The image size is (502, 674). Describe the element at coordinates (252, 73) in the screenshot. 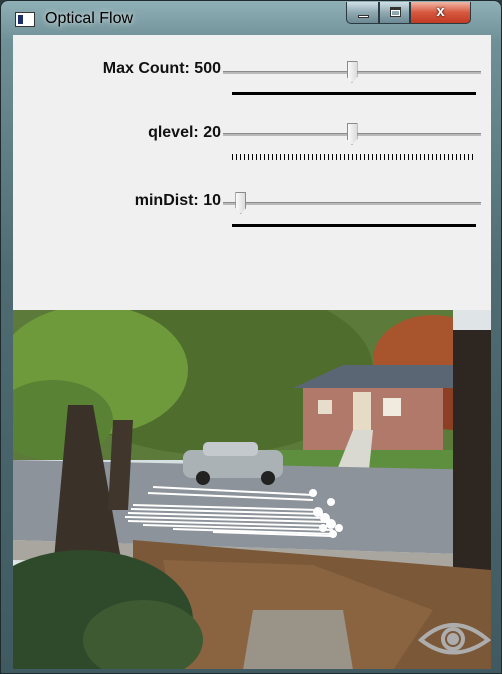

I see `trackbar-max-count: Max Count: 500` at that location.